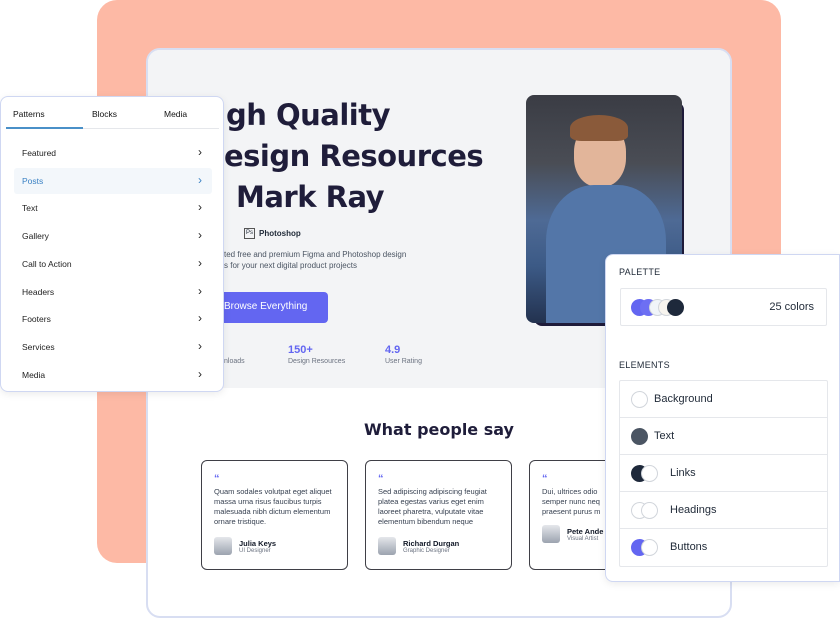  I want to click on element-row-headings: Headings, so click(723, 510).